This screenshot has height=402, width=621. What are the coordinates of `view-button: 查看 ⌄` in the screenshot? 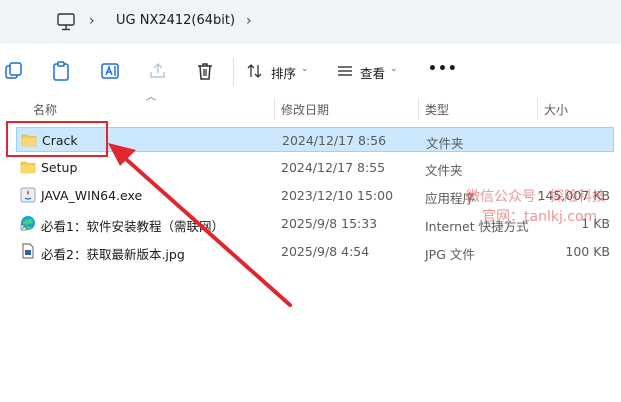 It's located at (369, 71).